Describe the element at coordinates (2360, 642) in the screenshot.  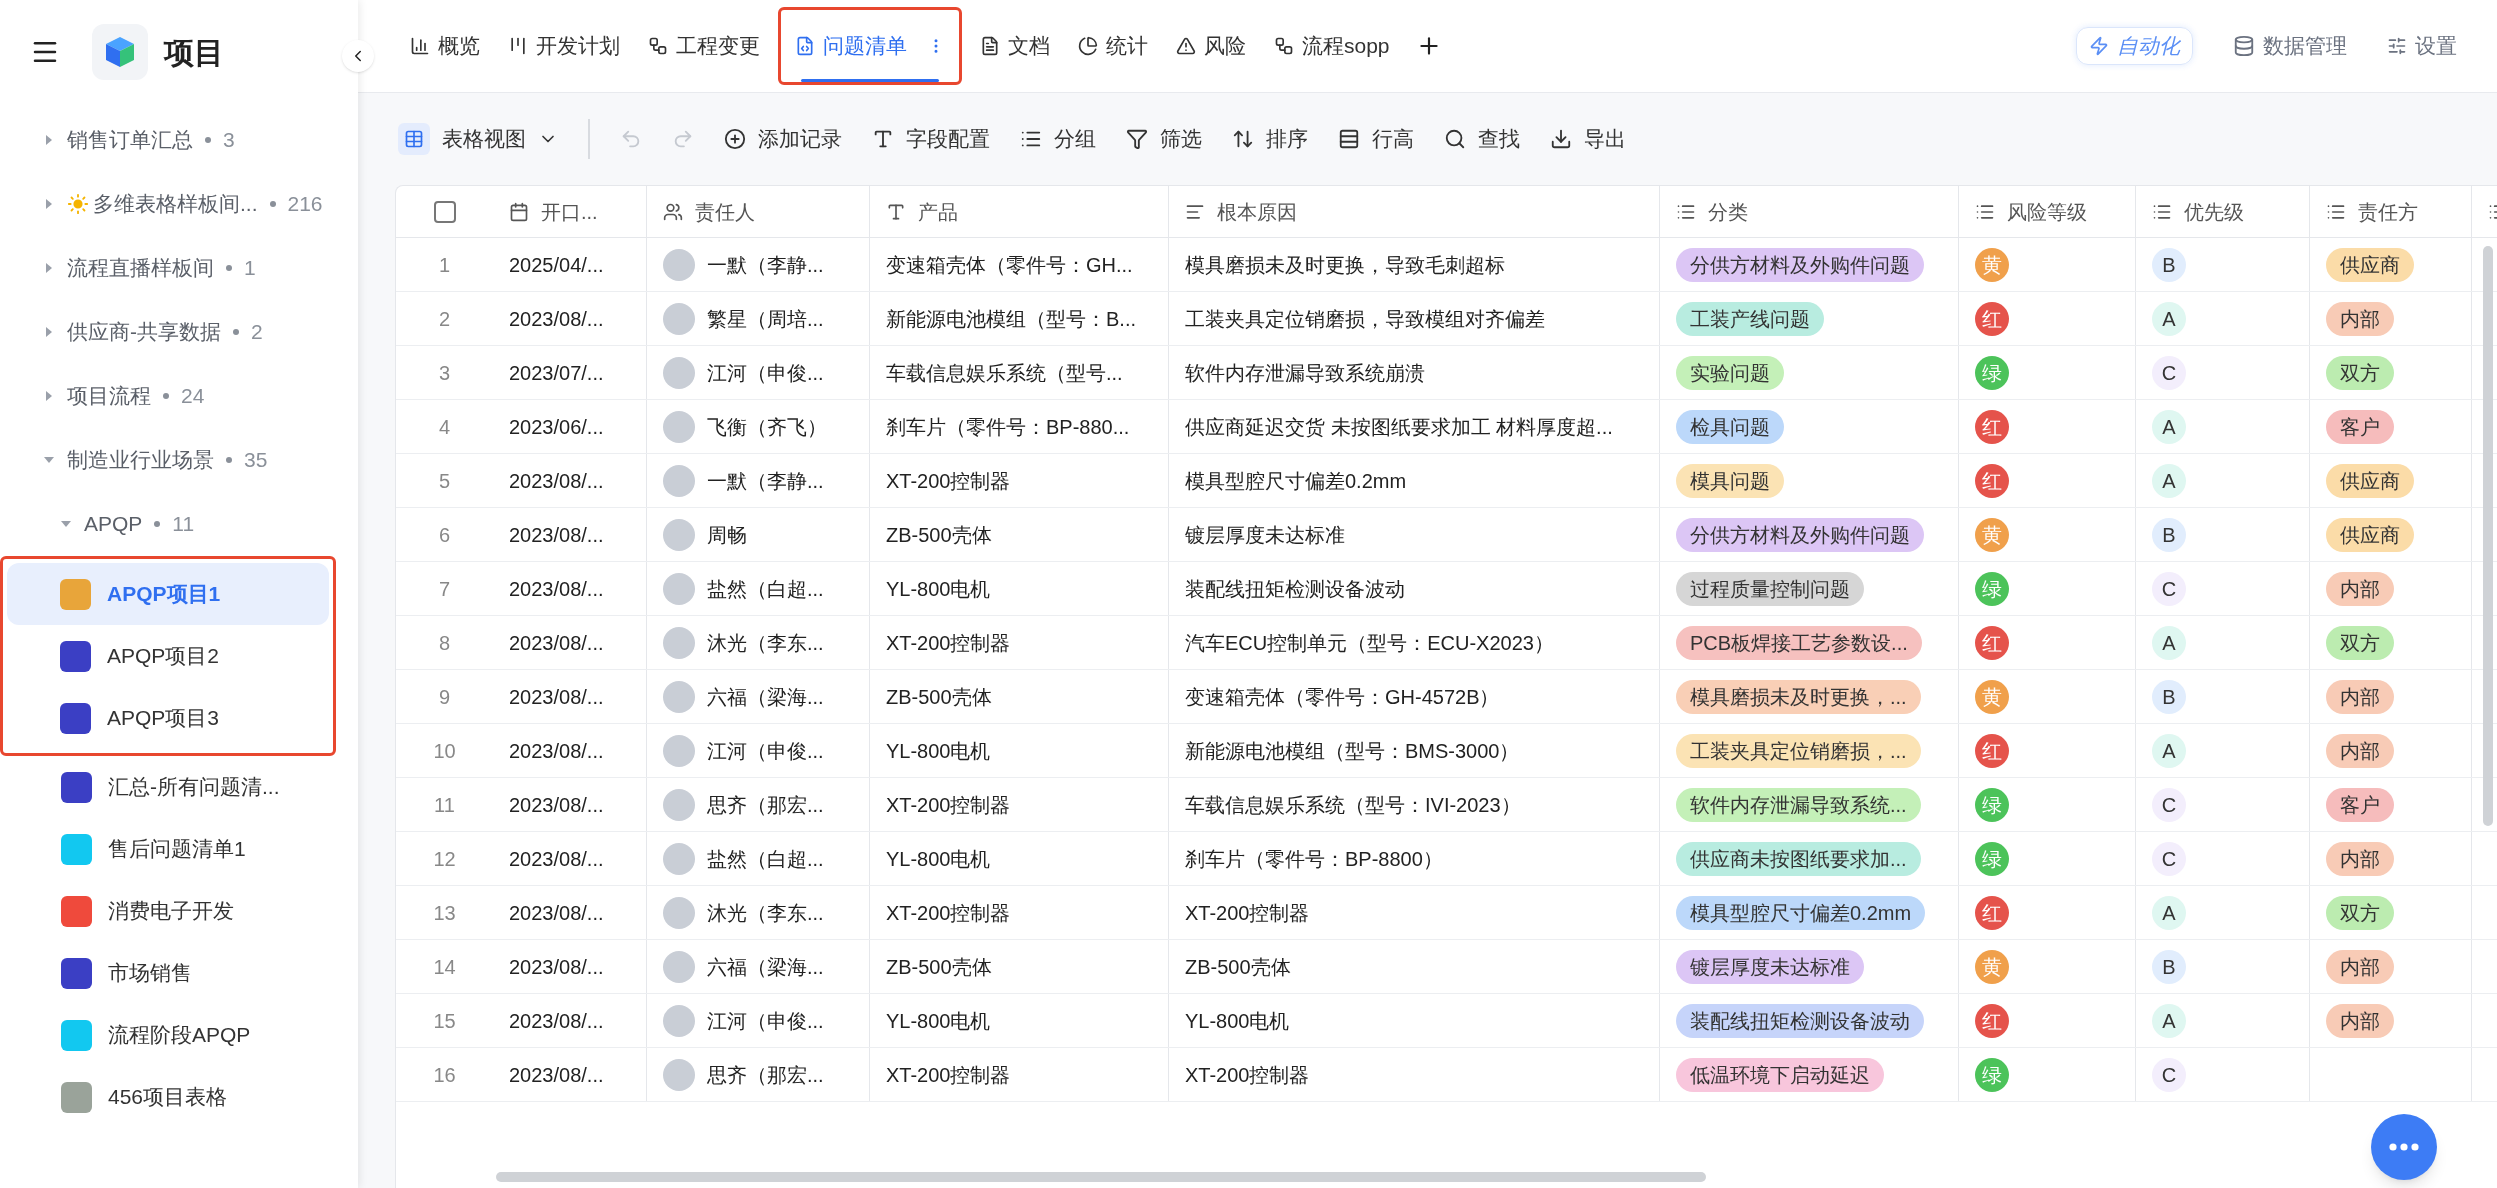
I see `tag: 双方` at that location.